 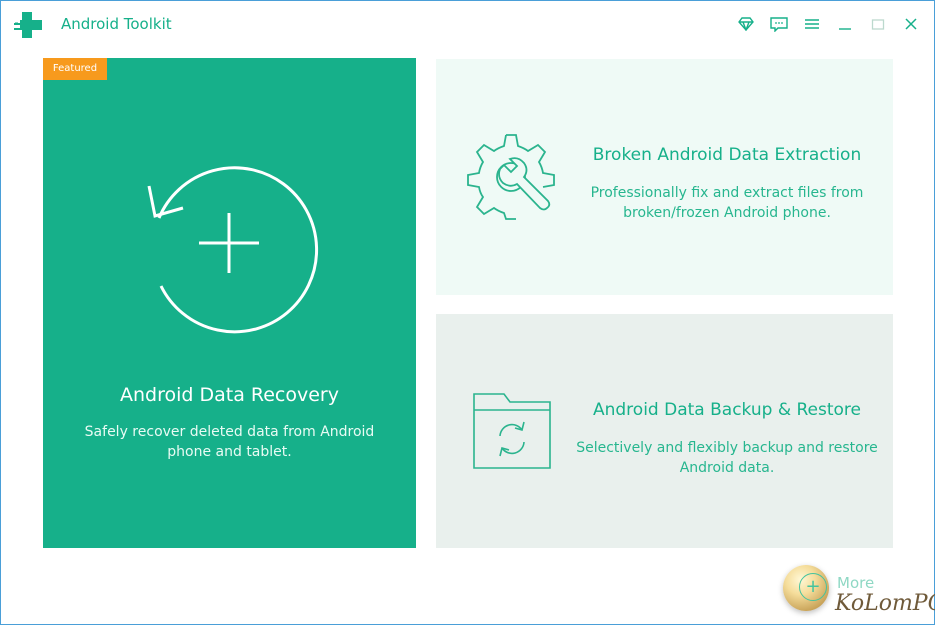 I want to click on card-title: Android Data Recovery, so click(x=229, y=395).